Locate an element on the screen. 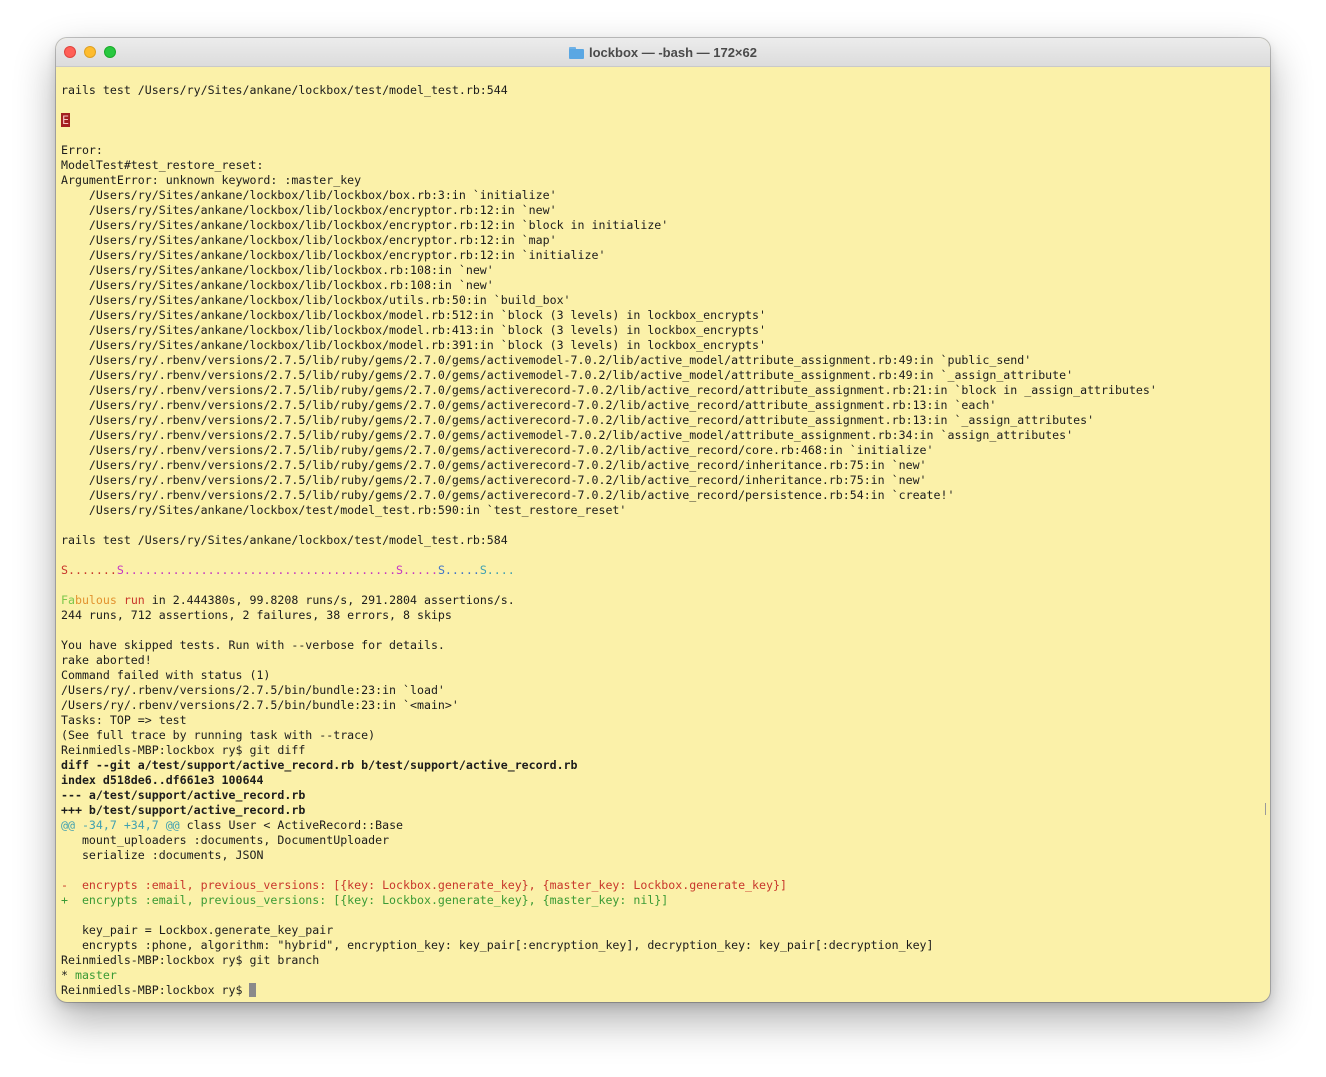 Image resolution: width=1326 pixels, height=1077 pixels. terminal-text: run is located at coordinates (134, 600).